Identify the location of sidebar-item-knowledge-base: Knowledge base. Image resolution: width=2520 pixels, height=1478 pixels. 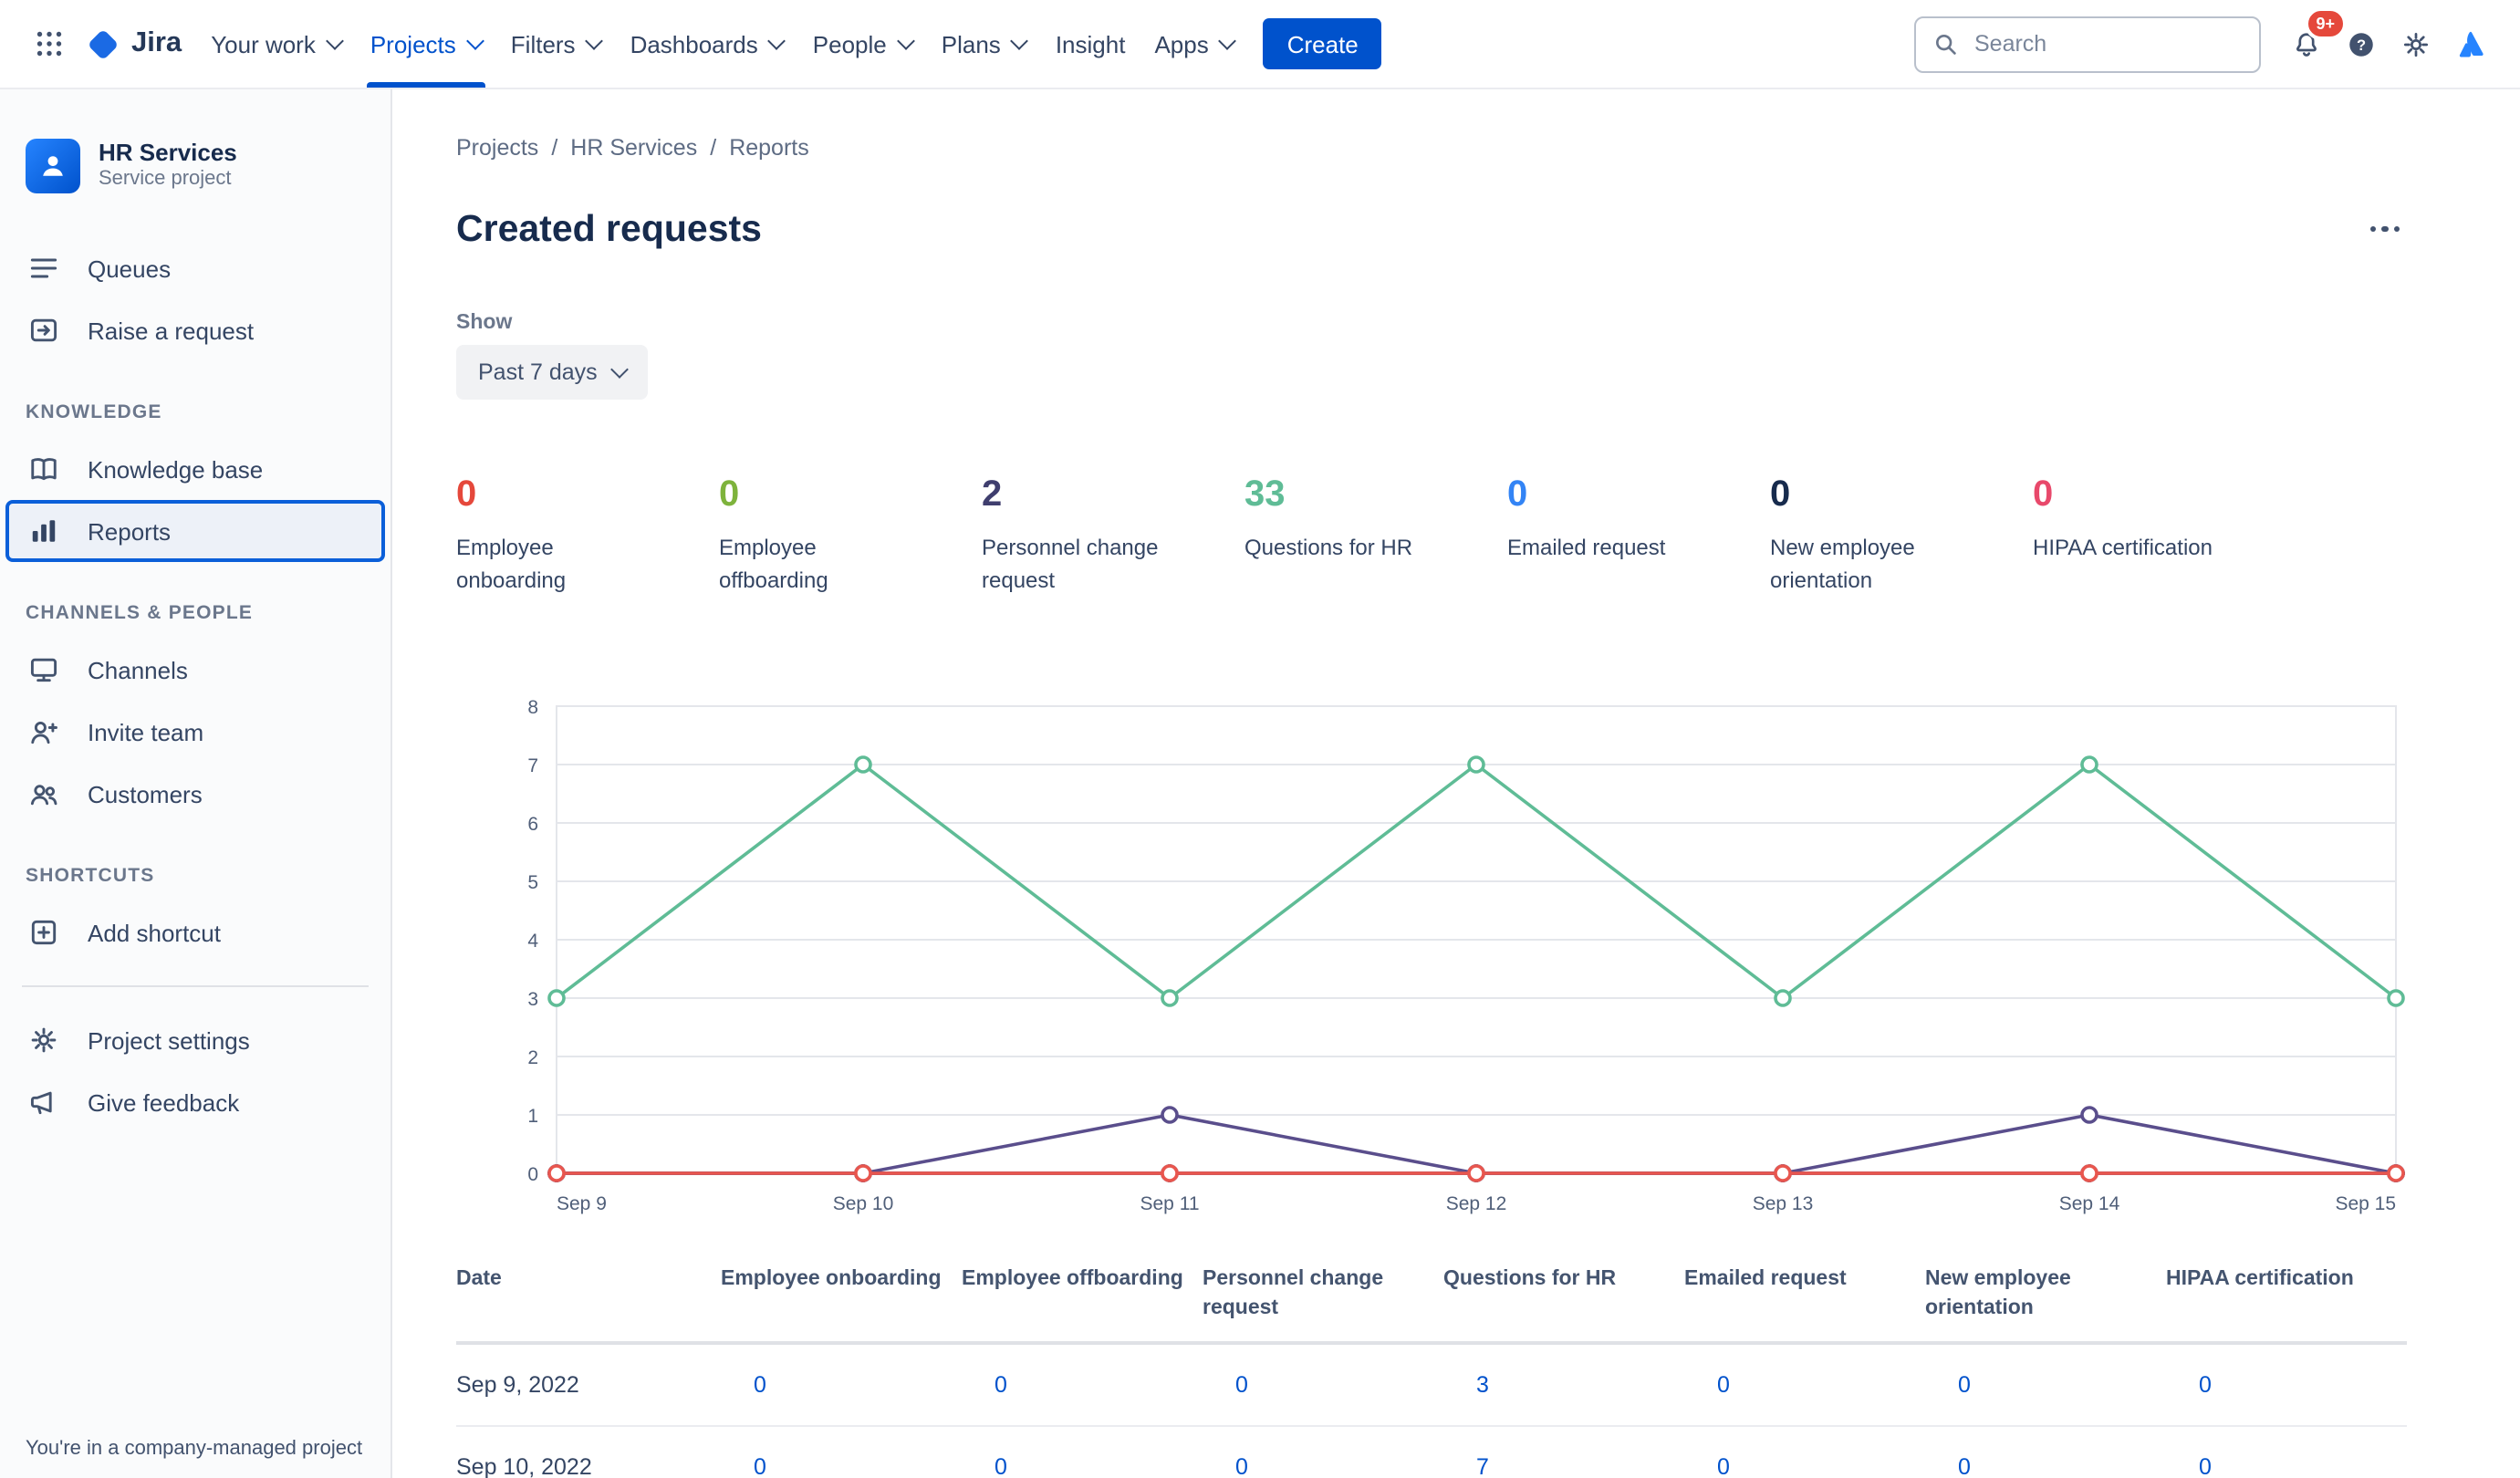
(195, 469).